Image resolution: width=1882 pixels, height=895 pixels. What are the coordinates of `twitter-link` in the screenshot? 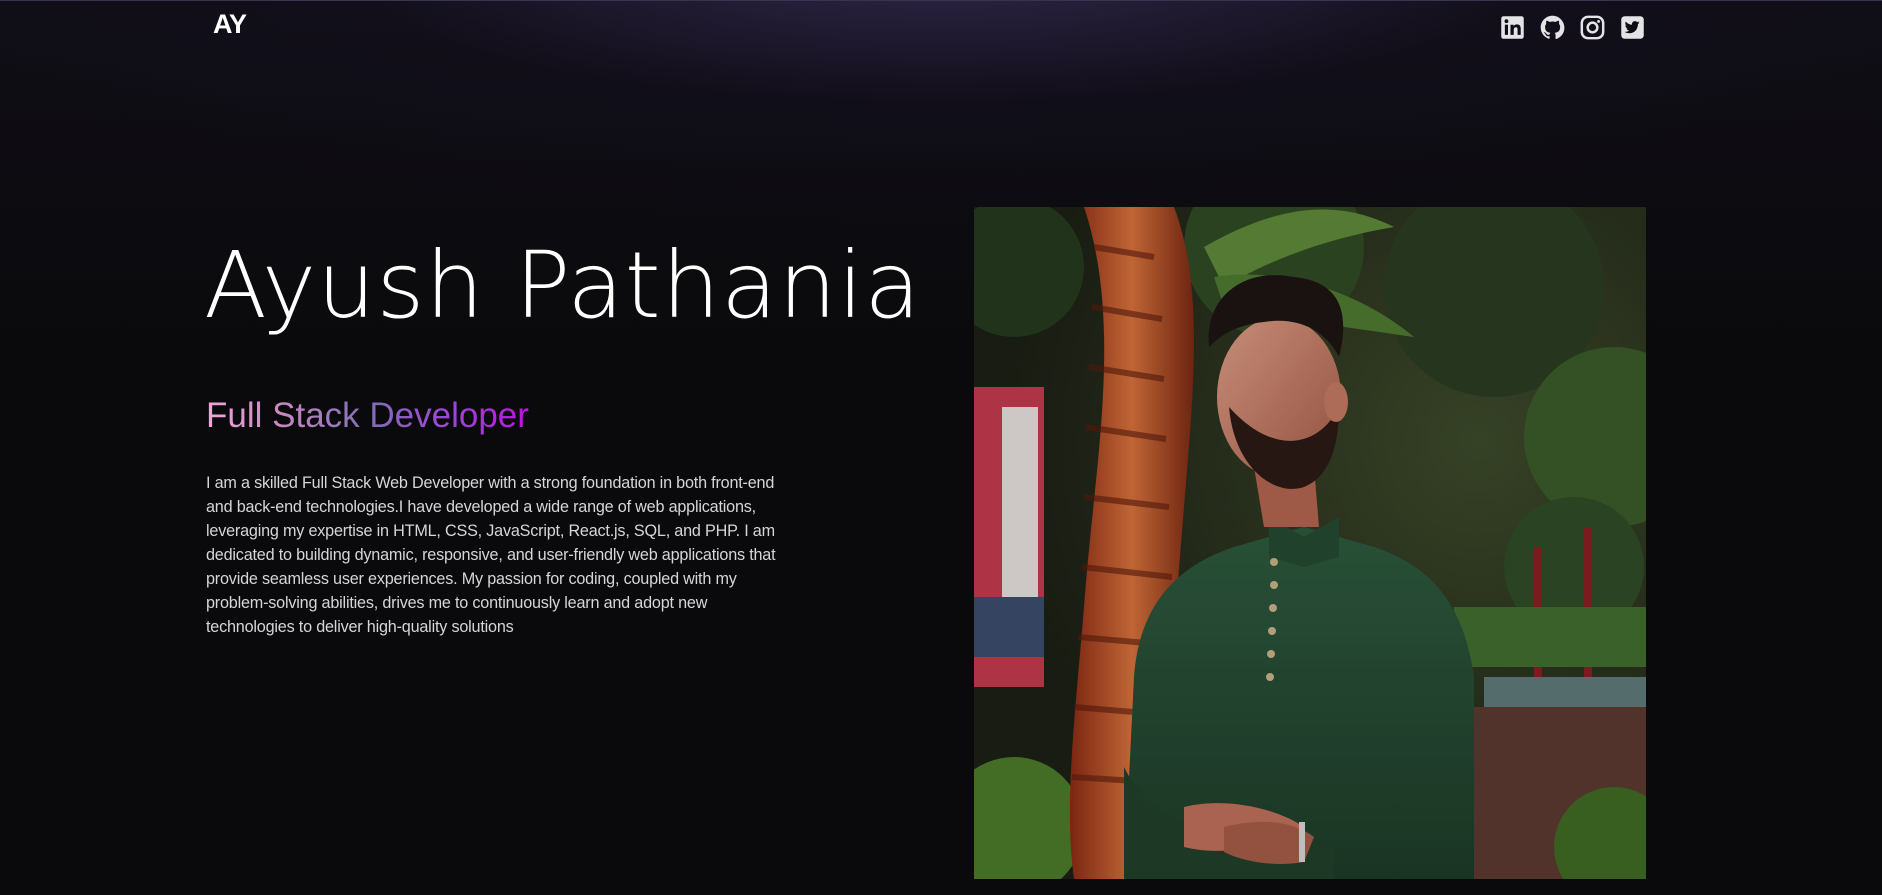 It's located at (1632, 27).